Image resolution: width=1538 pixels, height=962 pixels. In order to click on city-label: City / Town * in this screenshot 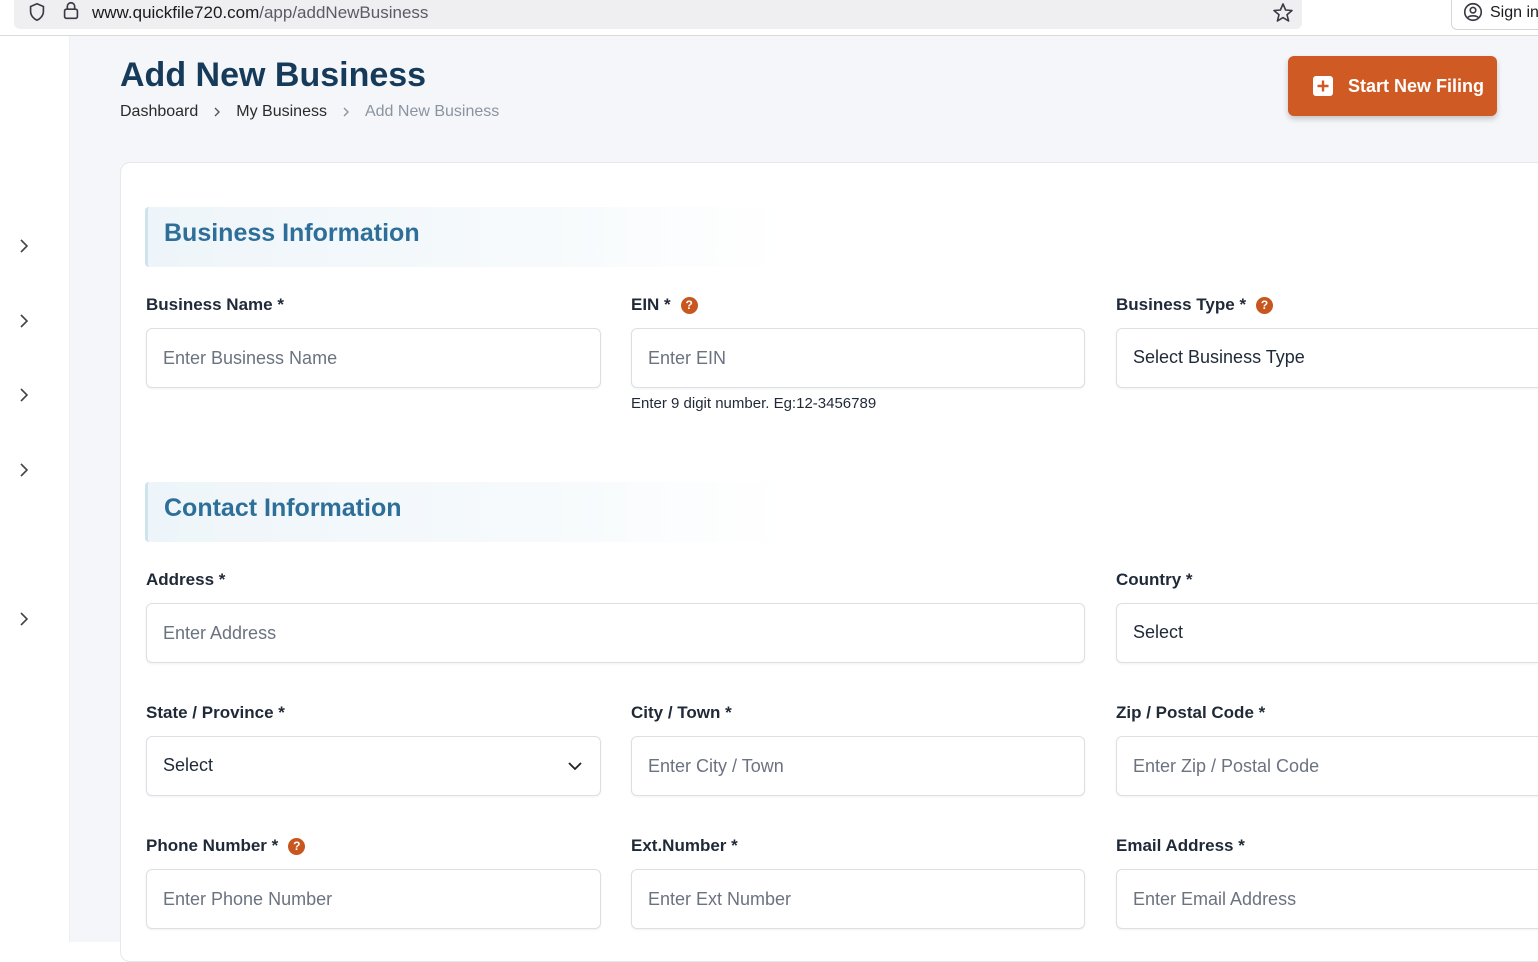, I will do `click(681, 712)`.